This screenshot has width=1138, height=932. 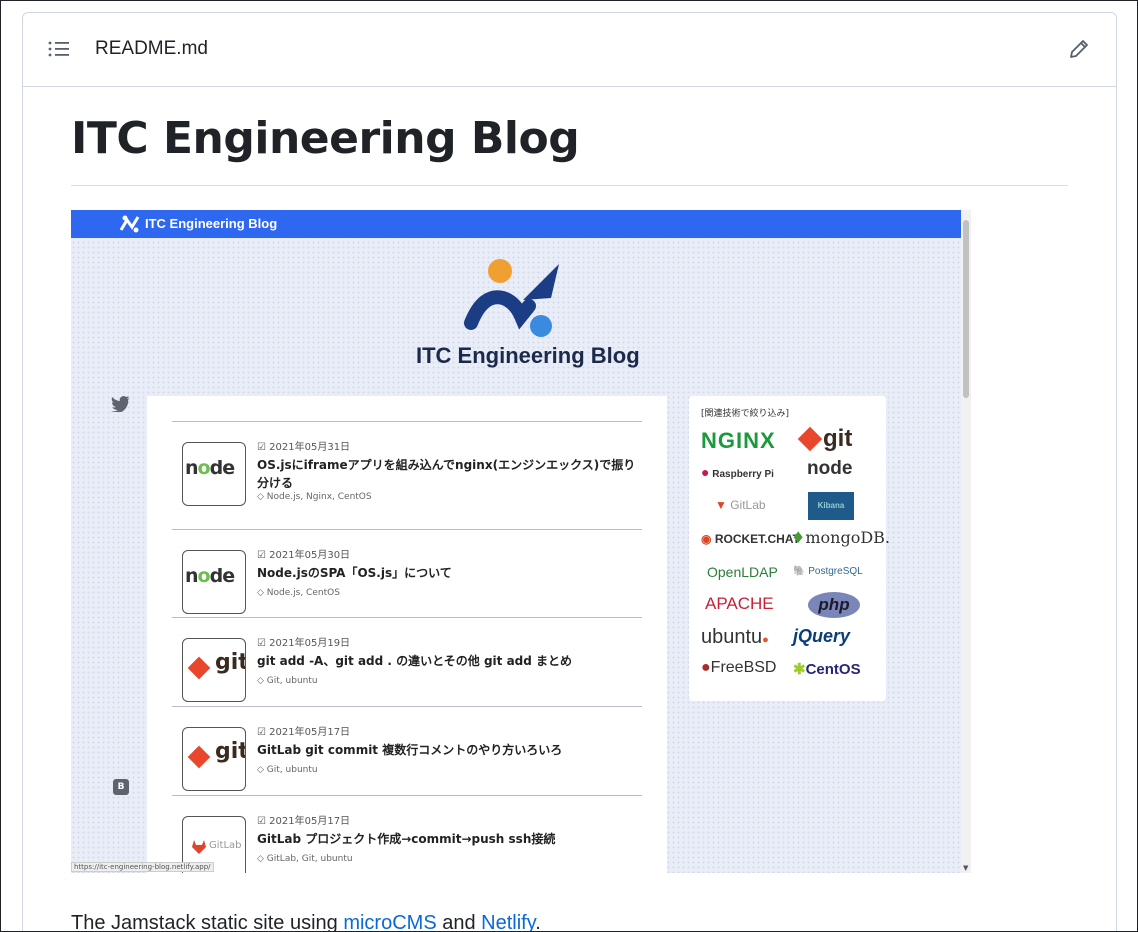 What do you see at coordinates (829, 469) in the screenshot?
I see `tech-node: node` at bounding box center [829, 469].